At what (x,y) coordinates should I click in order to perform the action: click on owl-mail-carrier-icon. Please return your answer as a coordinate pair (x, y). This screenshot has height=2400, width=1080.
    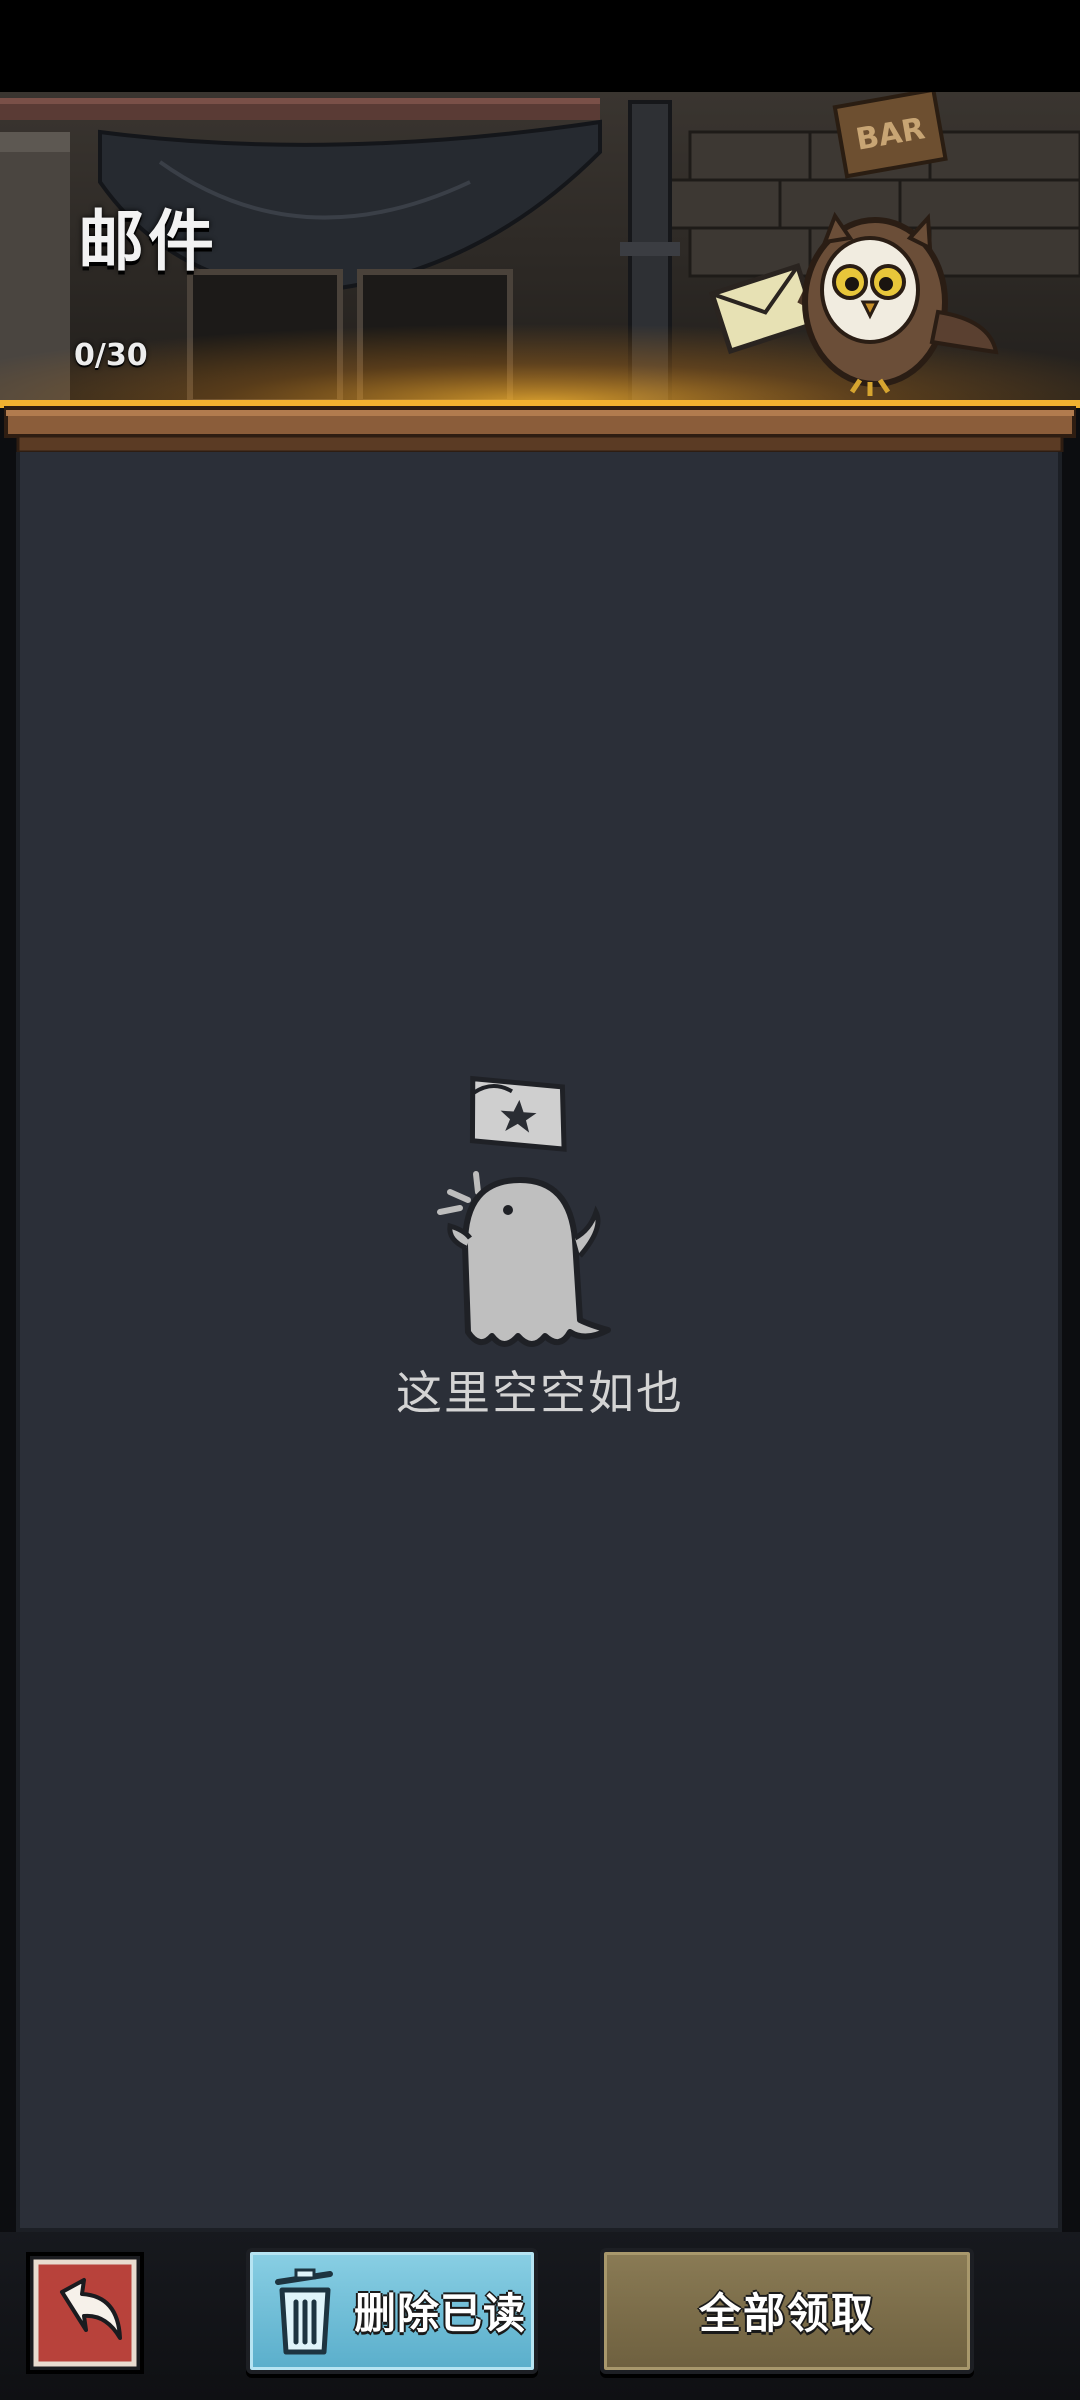
    Looking at the image, I should click on (853, 303).